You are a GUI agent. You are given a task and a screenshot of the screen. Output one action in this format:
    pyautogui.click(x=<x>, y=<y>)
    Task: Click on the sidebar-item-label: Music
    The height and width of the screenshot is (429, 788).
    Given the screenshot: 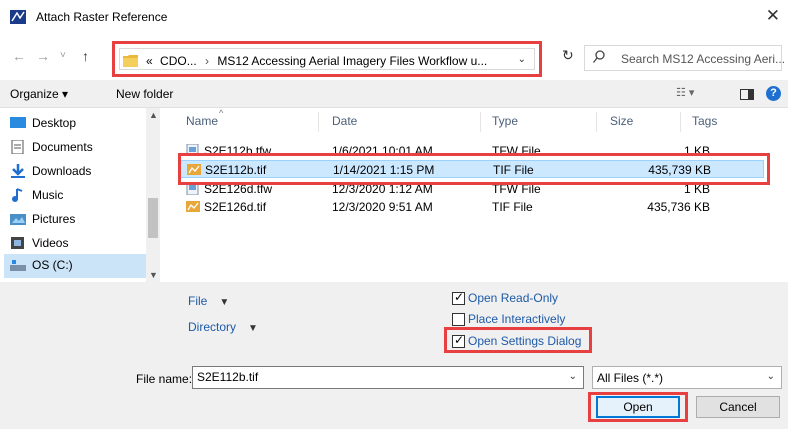 What is the action you would take?
    pyautogui.click(x=48, y=195)
    